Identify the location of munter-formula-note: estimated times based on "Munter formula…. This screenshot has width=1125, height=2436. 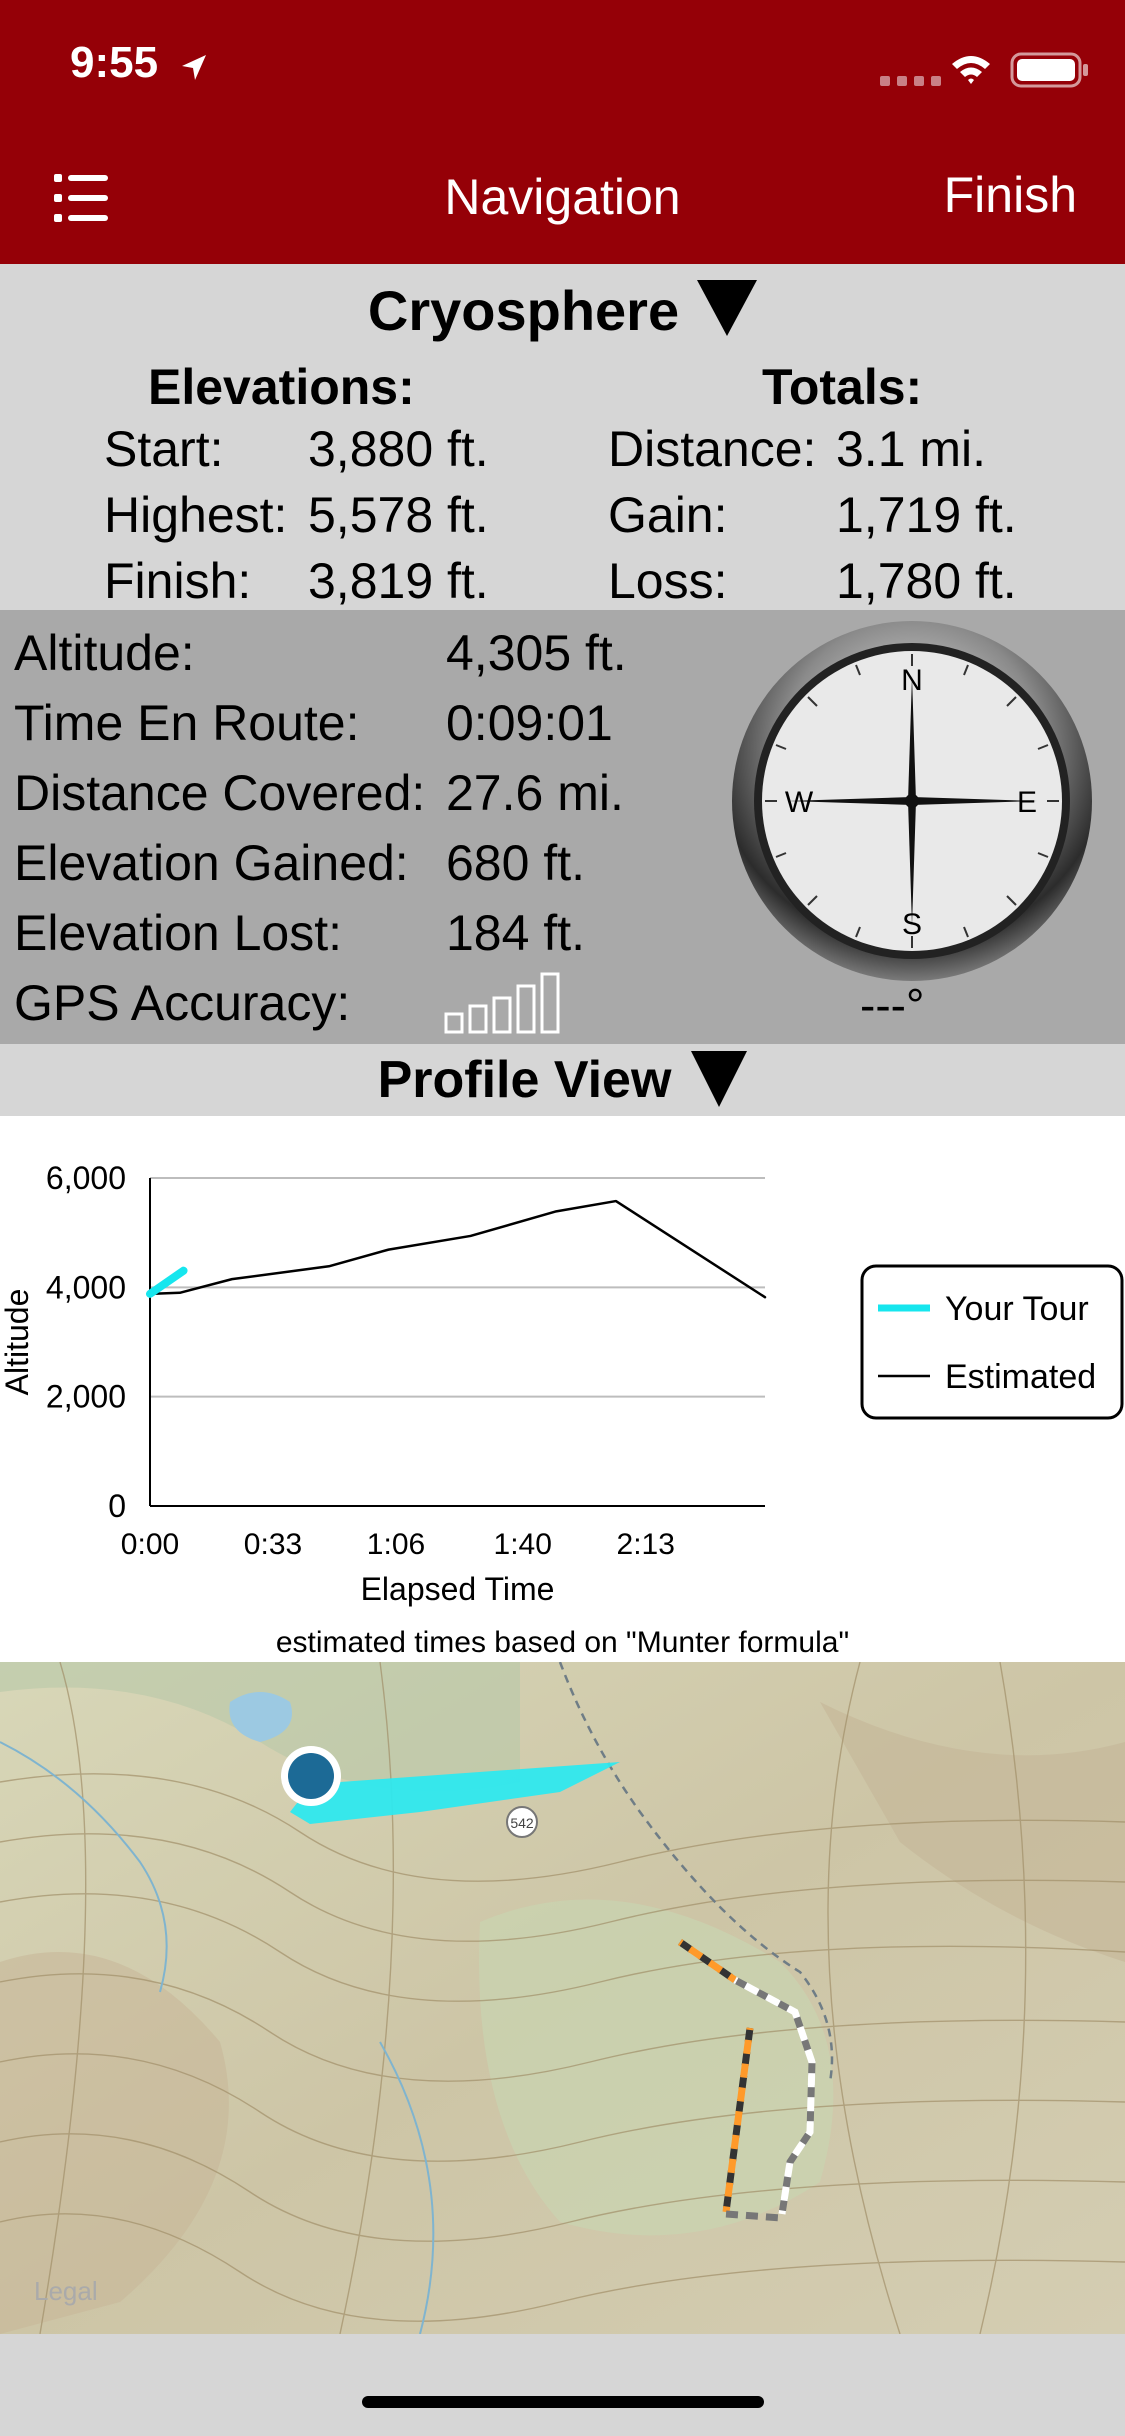
(562, 1642).